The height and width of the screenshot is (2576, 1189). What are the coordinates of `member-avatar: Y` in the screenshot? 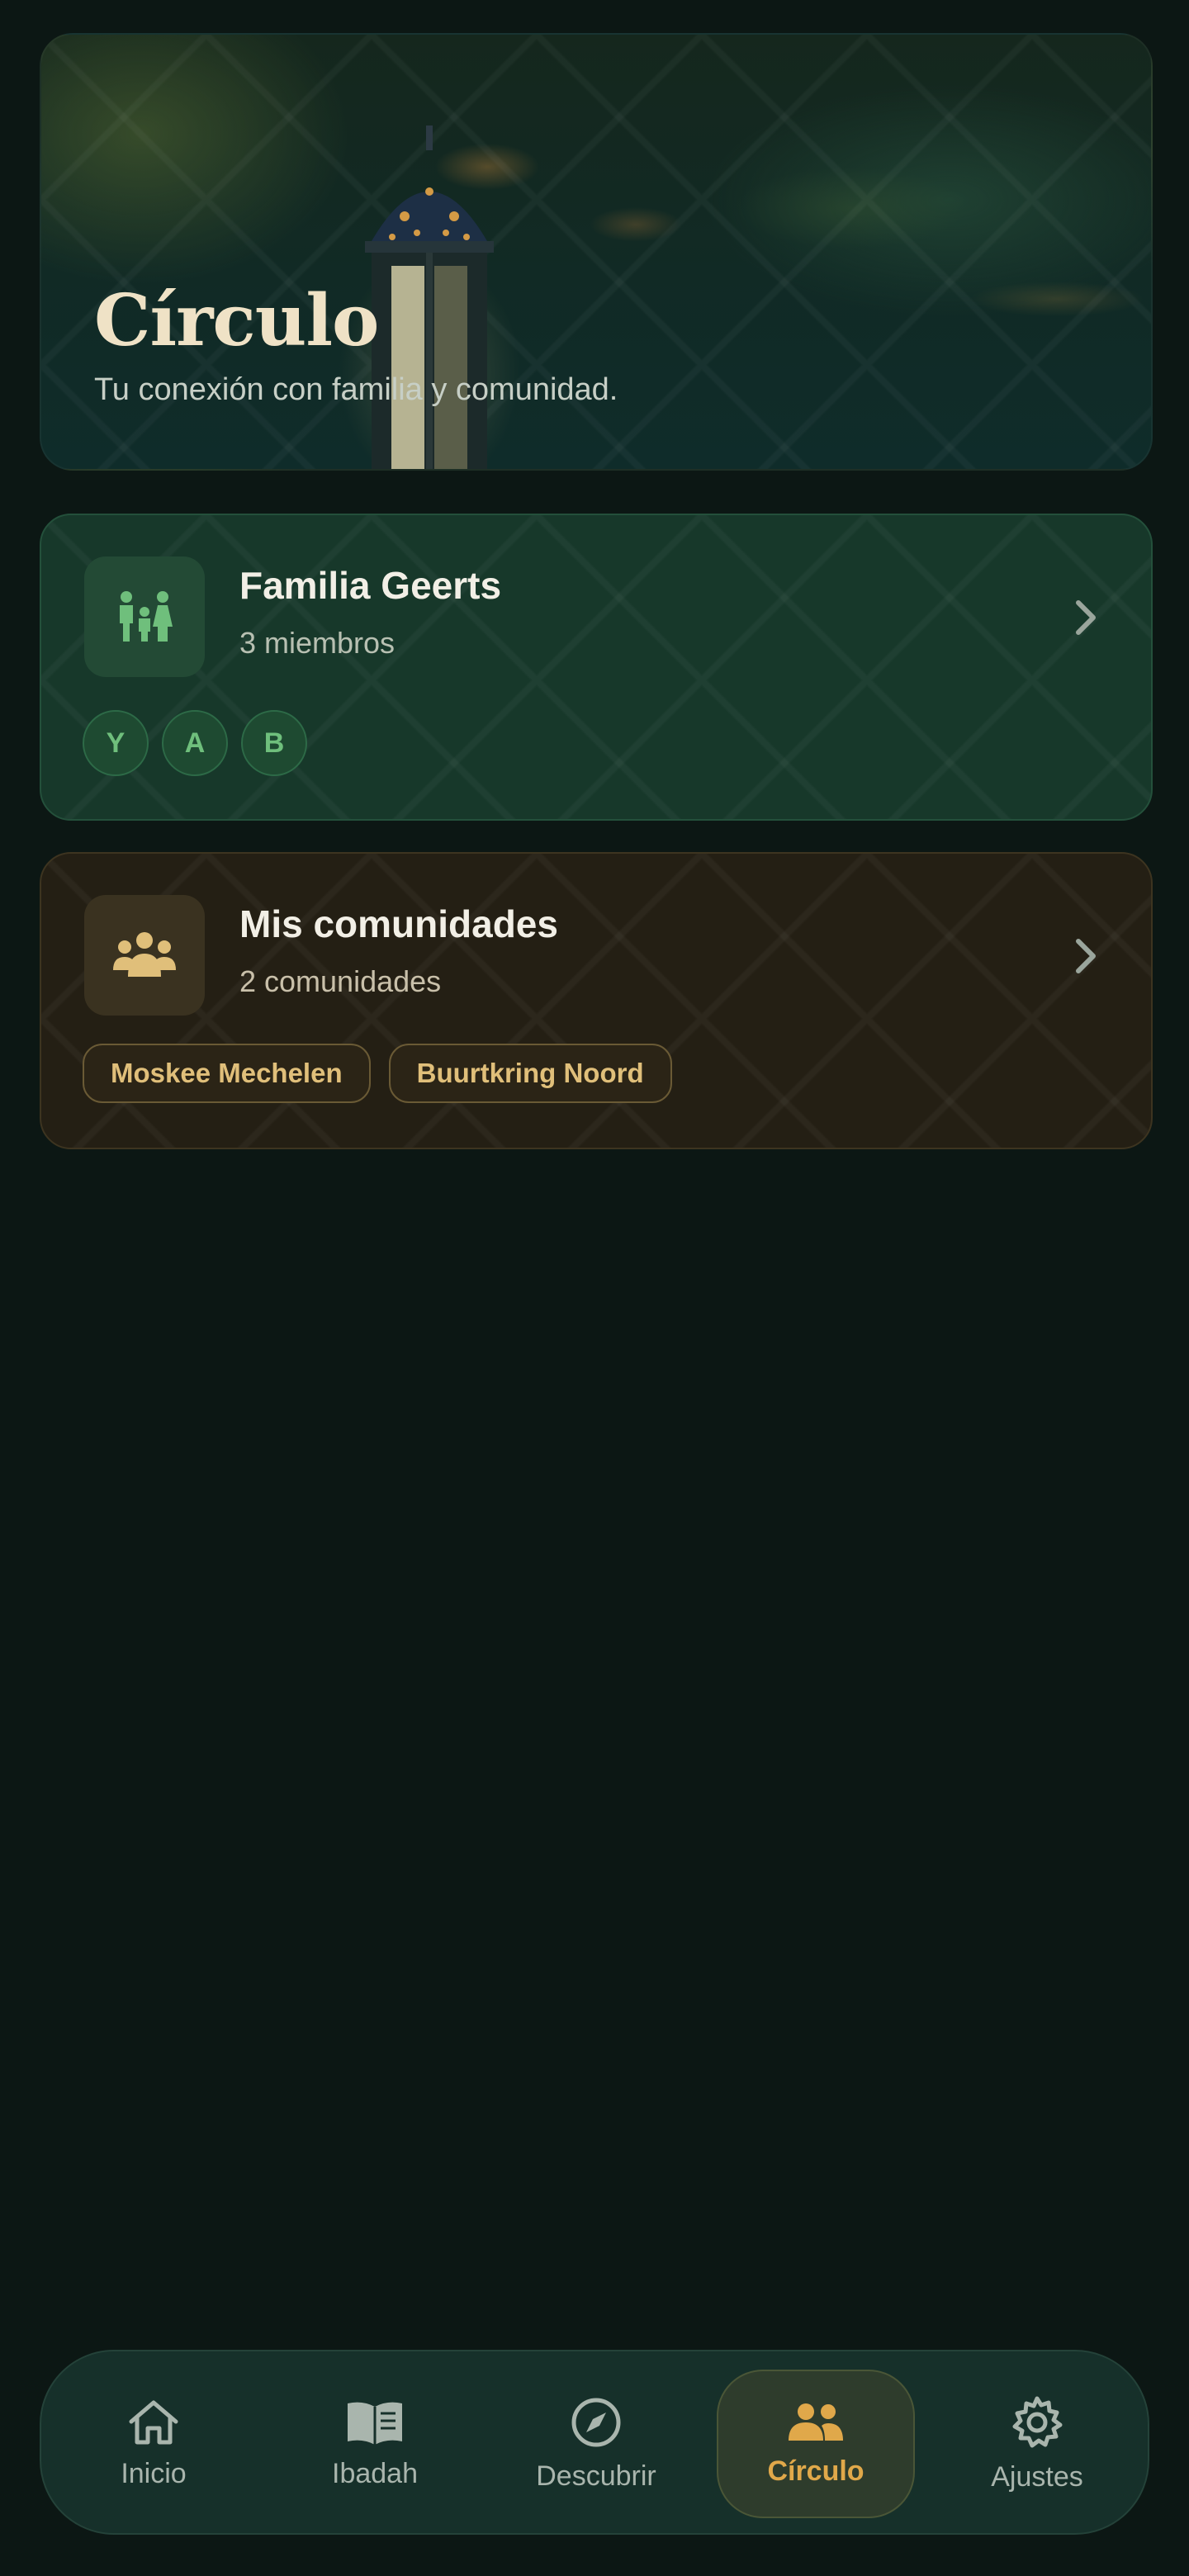 It's located at (116, 743).